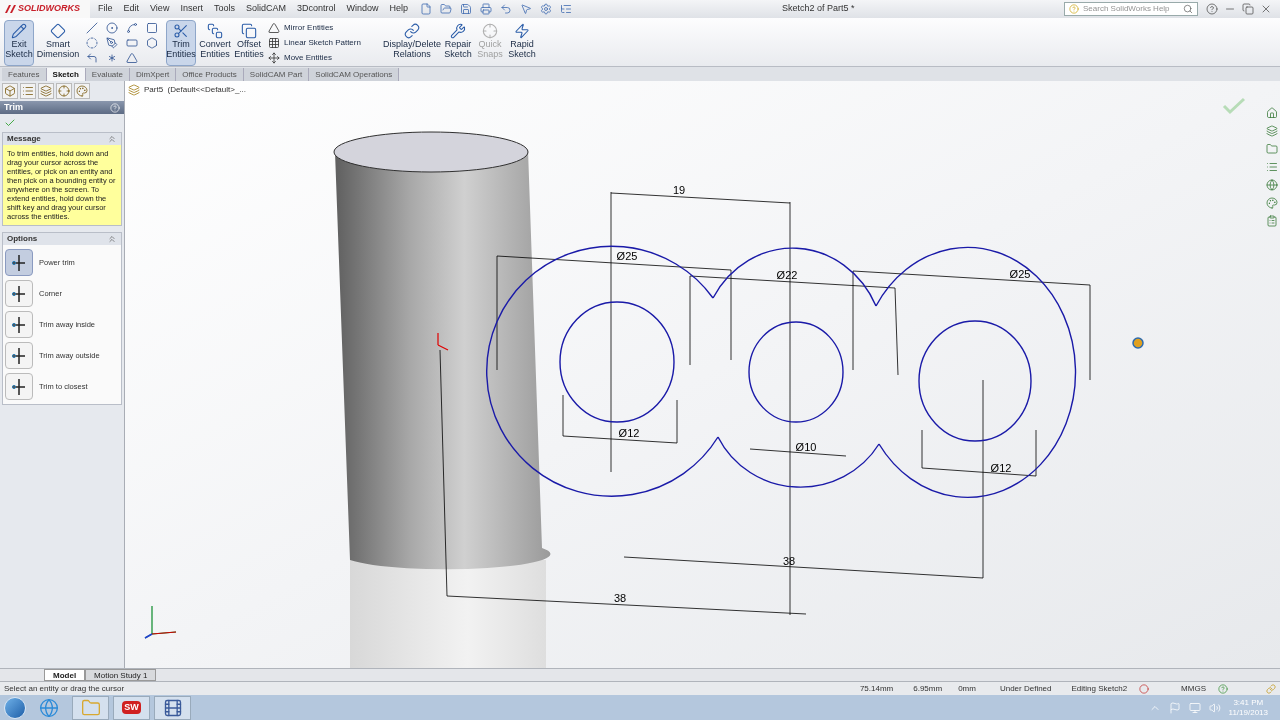 The image size is (1280, 720). I want to click on restore-icon, so click(1248, 9).